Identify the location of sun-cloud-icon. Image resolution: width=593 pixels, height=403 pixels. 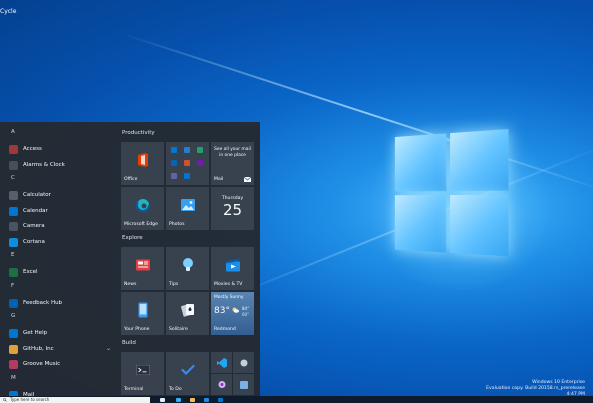
(235, 310).